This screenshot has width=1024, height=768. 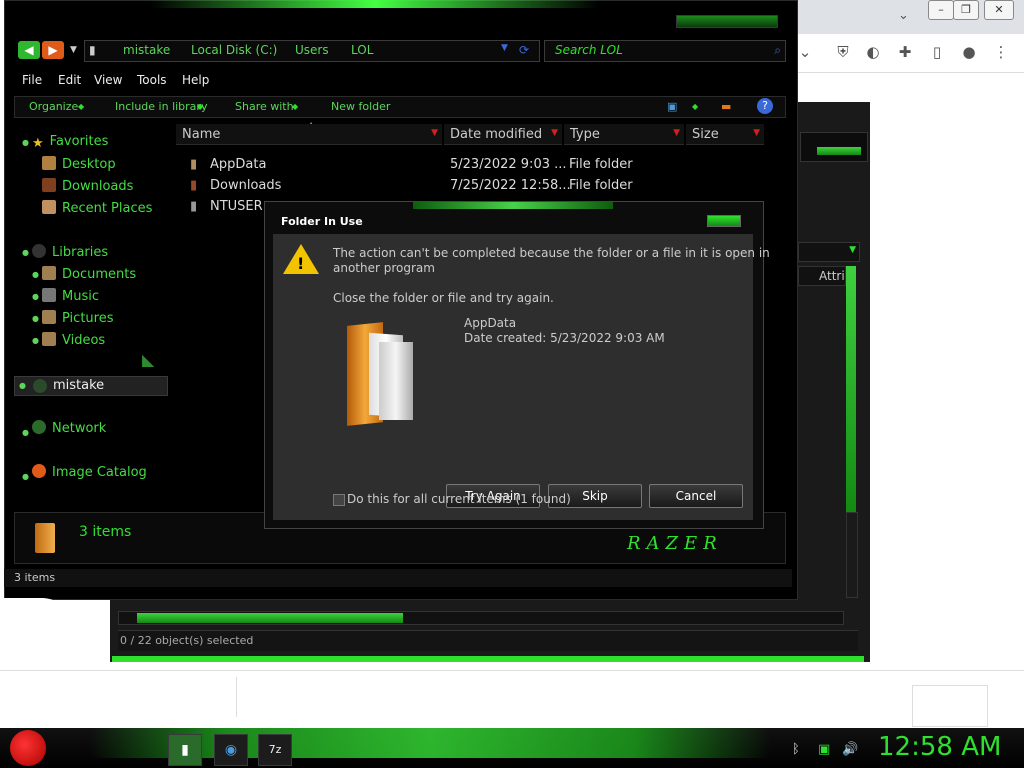 What do you see at coordinates (362, 50) in the screenshot?
I see `breadcrumb-lol: LOL` at bounding box center [362, 50].